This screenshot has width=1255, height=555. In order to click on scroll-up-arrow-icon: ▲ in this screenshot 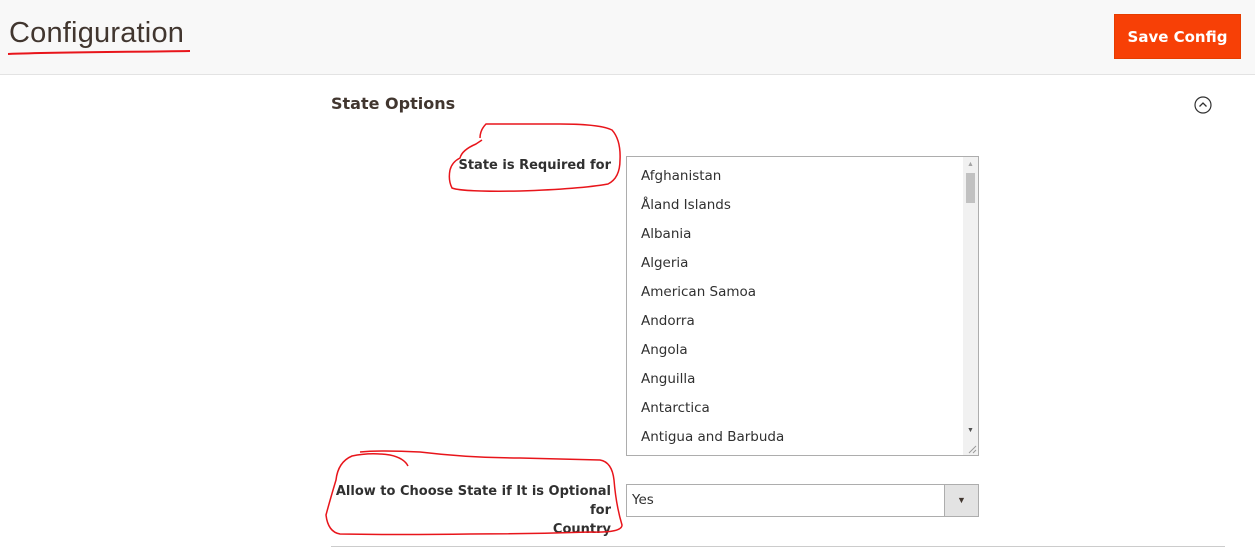, I will do `click(970, 164)`.